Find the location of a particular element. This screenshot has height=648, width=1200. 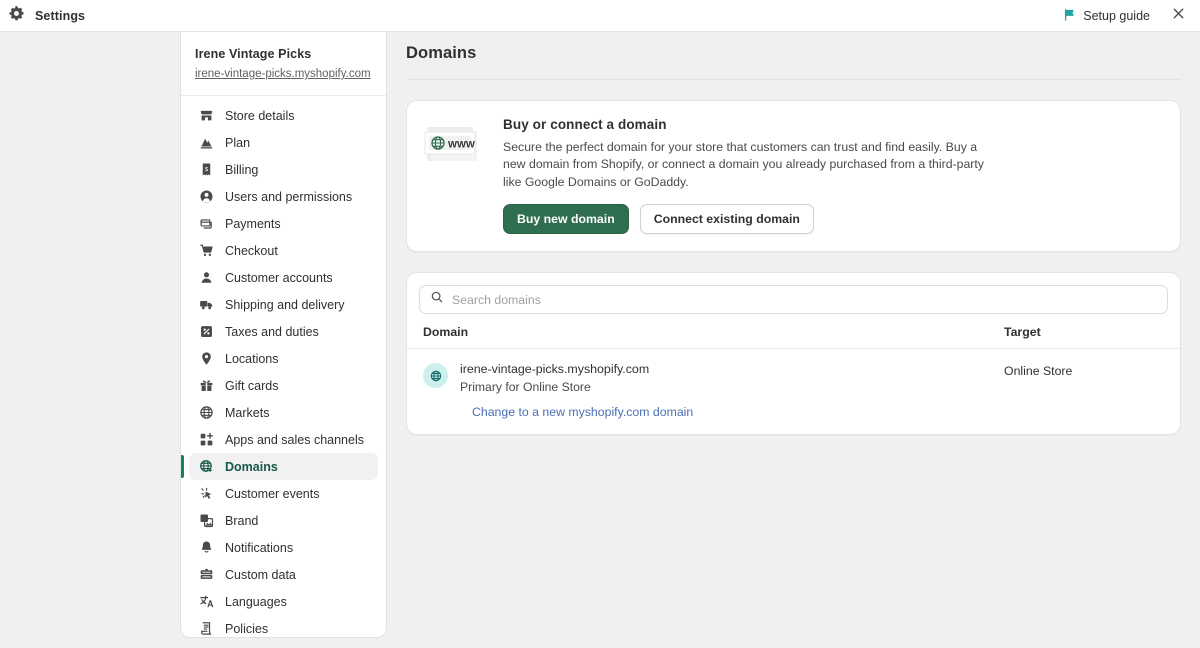

apps-plus-icon is located at coordinates (206, 439).